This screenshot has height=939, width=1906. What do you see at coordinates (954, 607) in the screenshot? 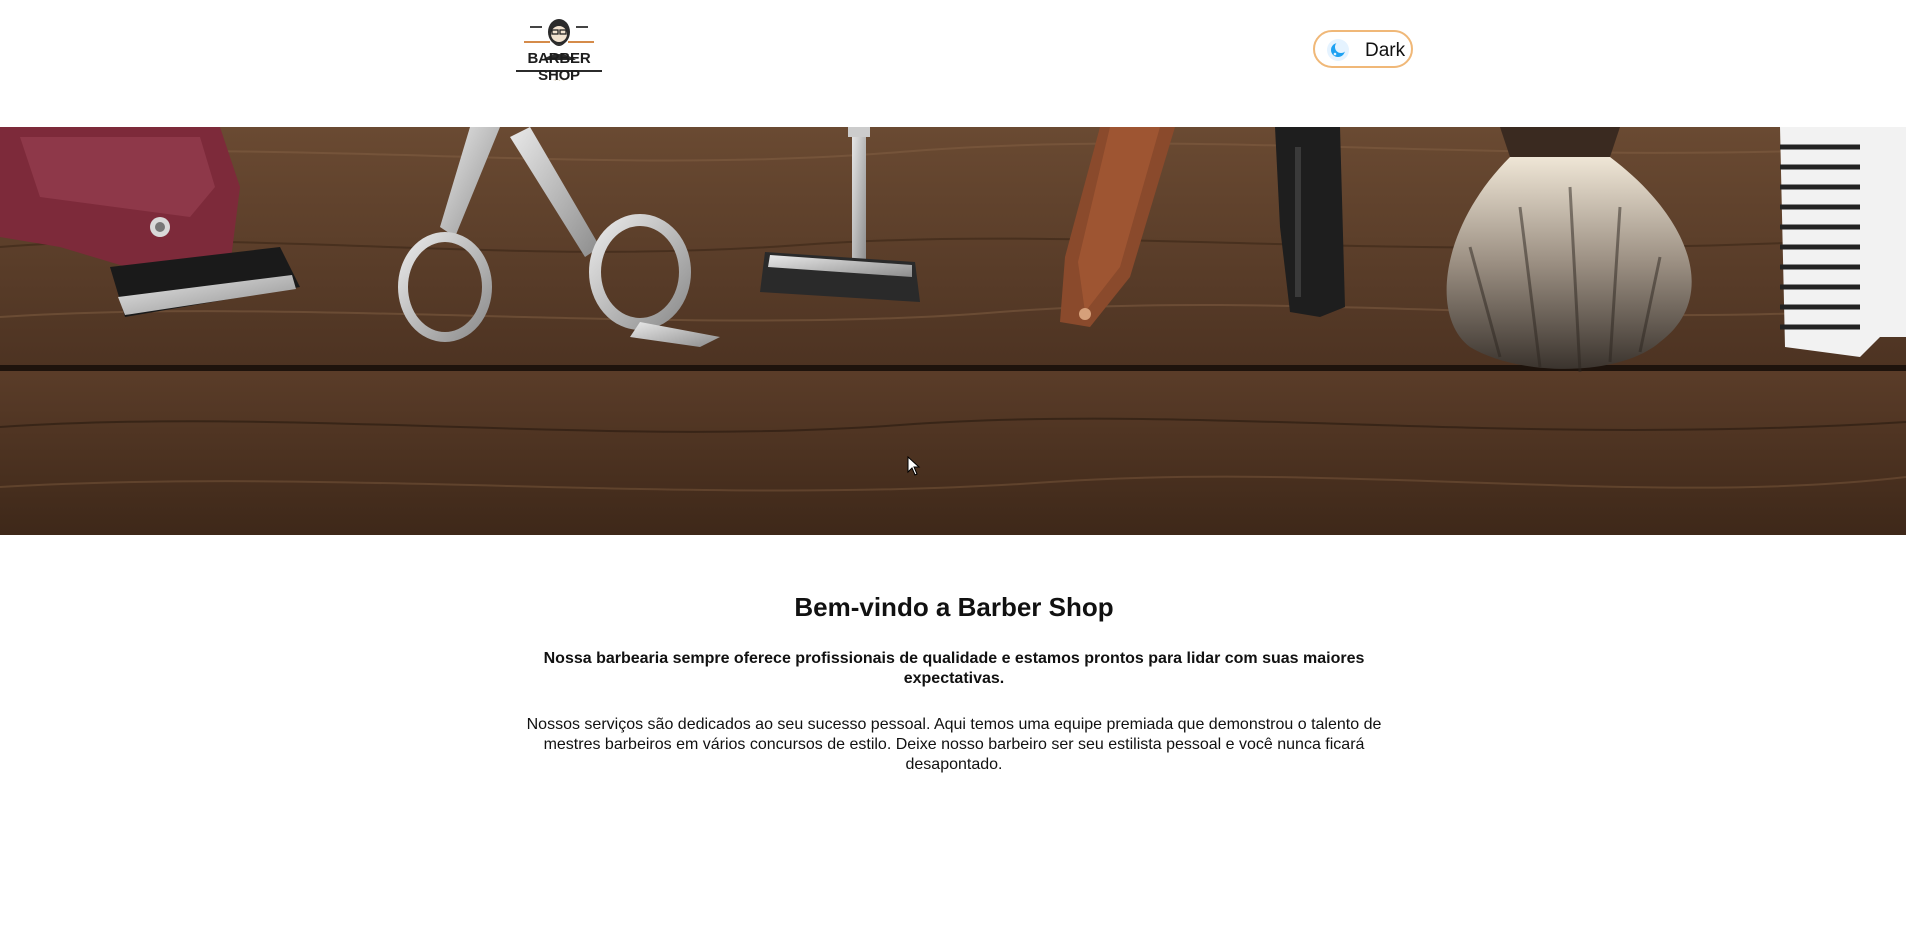
I see `page-title: Bem-vindo a Barber Shop` at bounding box center [954, 607].